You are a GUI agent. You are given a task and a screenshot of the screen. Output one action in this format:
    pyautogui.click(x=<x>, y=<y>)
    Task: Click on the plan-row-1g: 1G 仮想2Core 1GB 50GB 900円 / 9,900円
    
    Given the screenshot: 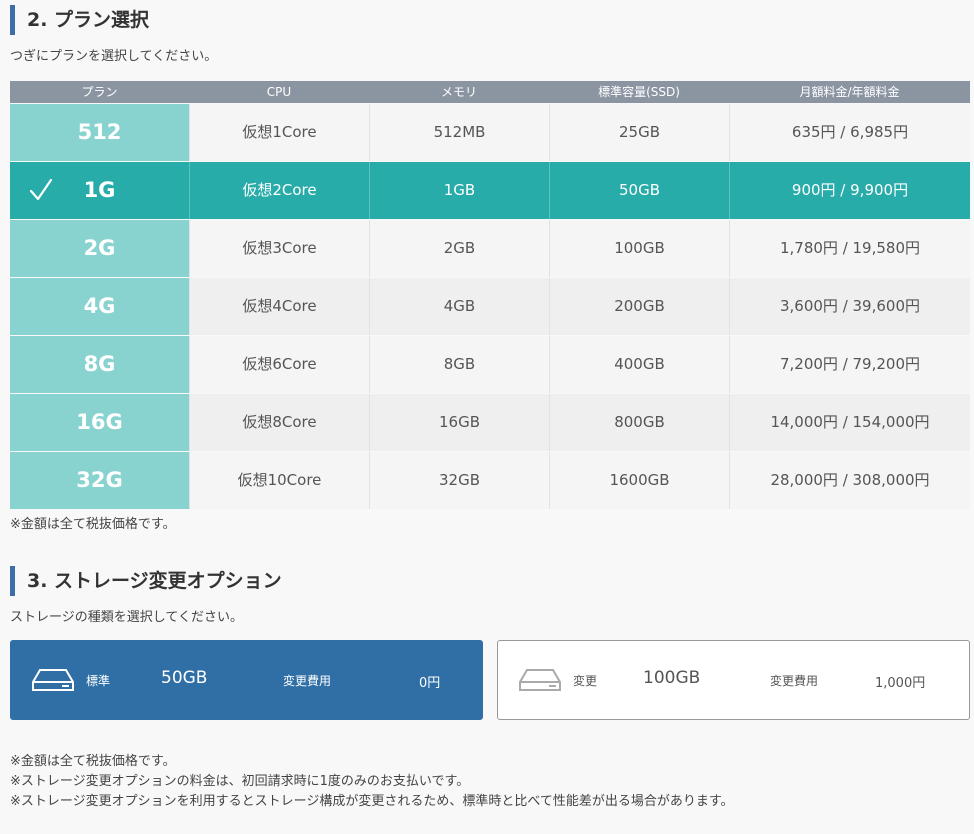 What is the action you would take?
    pyautogui.click(x=490, y=190)
    